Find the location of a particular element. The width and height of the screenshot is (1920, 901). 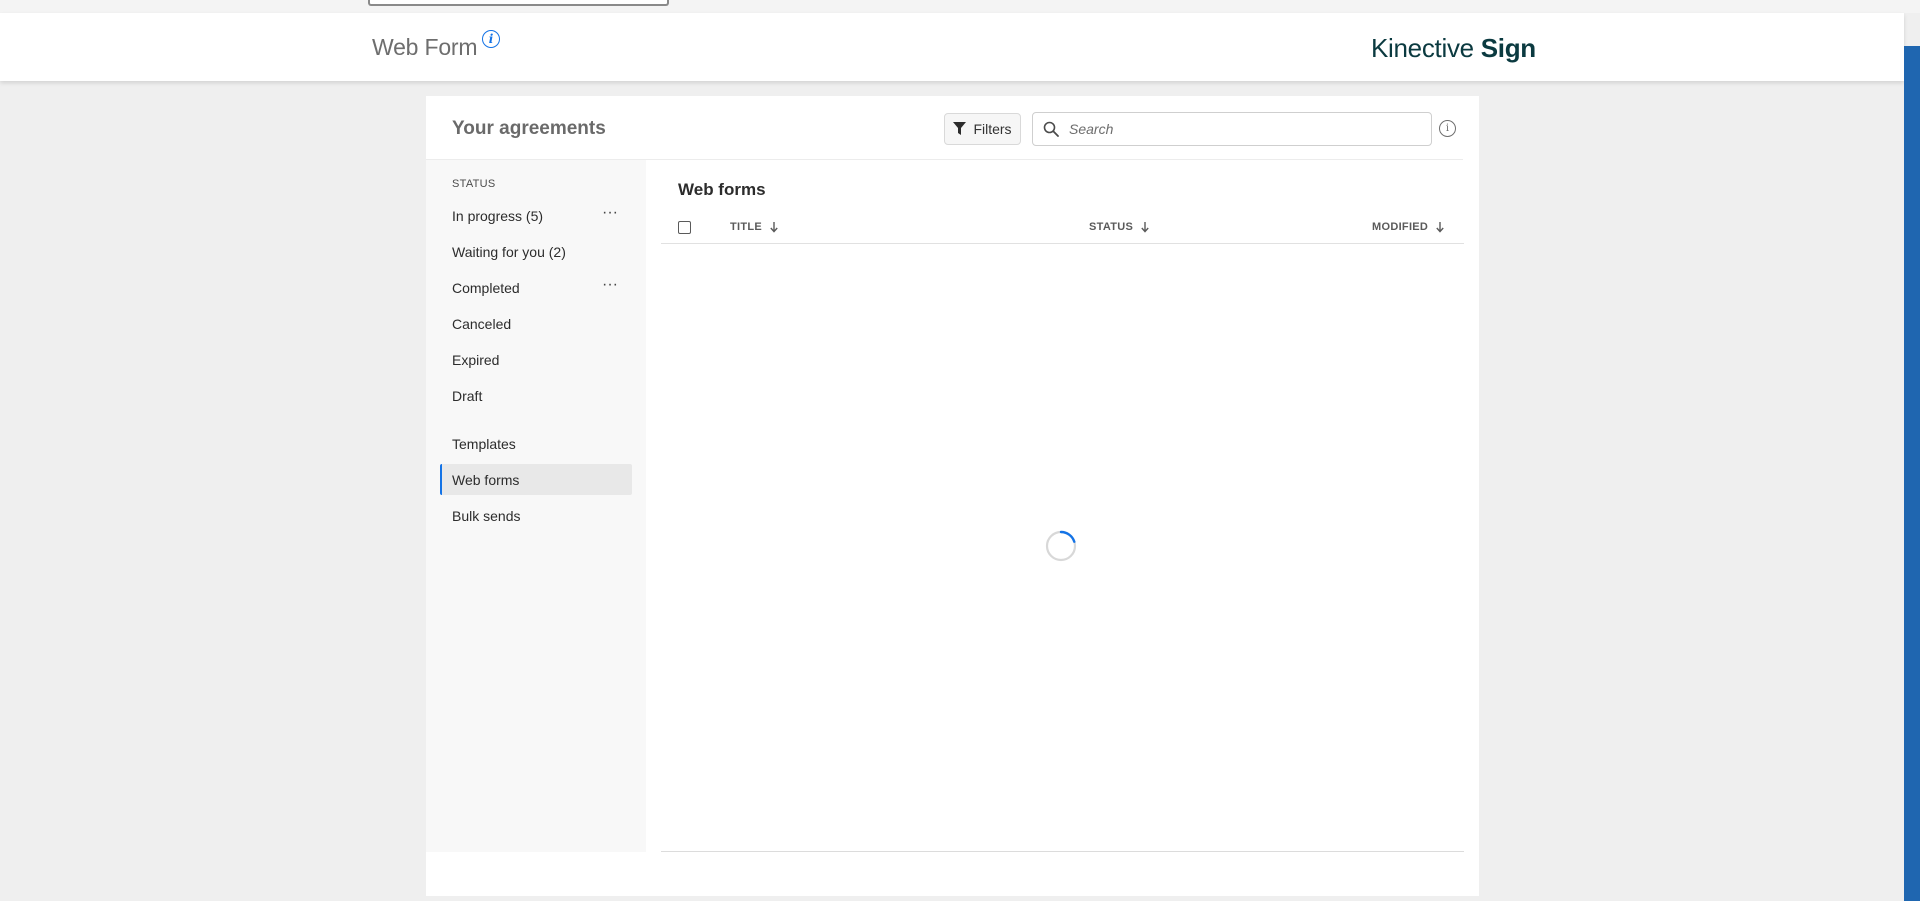

app-header: Web Form i Kinective Sign is located at coordinates (952, 47).